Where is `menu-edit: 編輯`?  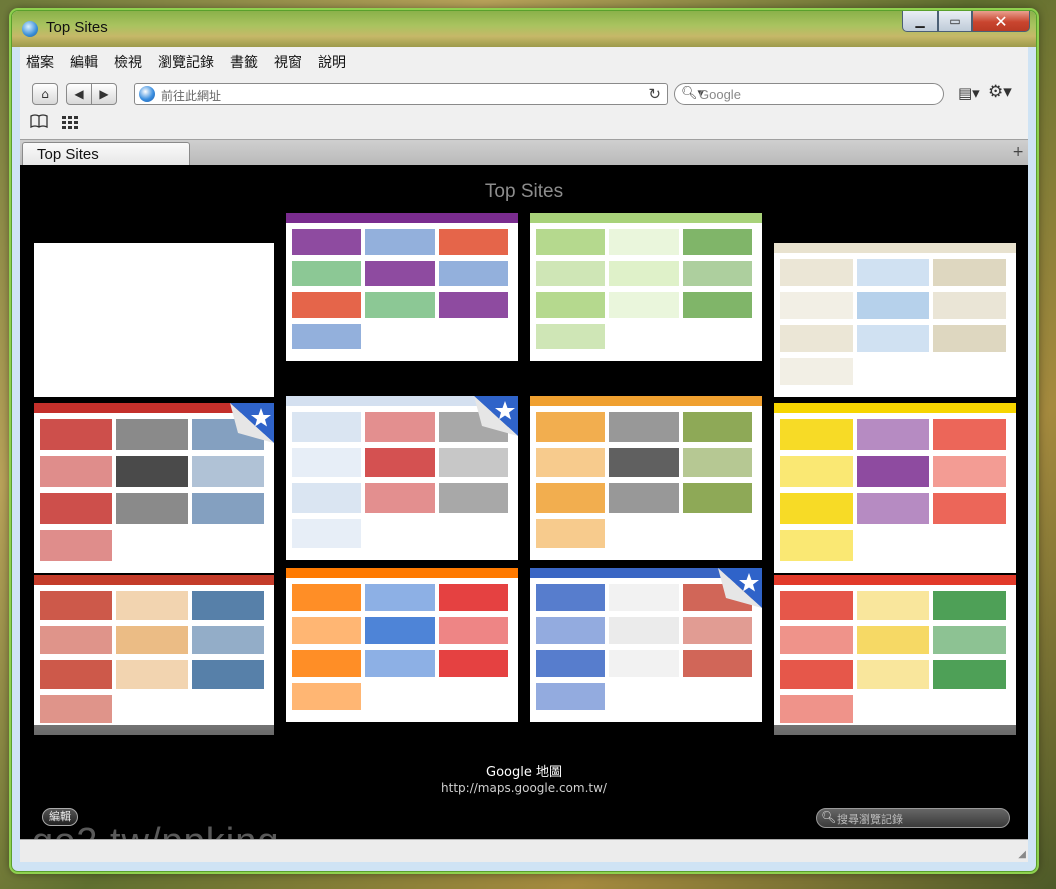 menu-edit: 編輯 is located at coordinates (84, 62).